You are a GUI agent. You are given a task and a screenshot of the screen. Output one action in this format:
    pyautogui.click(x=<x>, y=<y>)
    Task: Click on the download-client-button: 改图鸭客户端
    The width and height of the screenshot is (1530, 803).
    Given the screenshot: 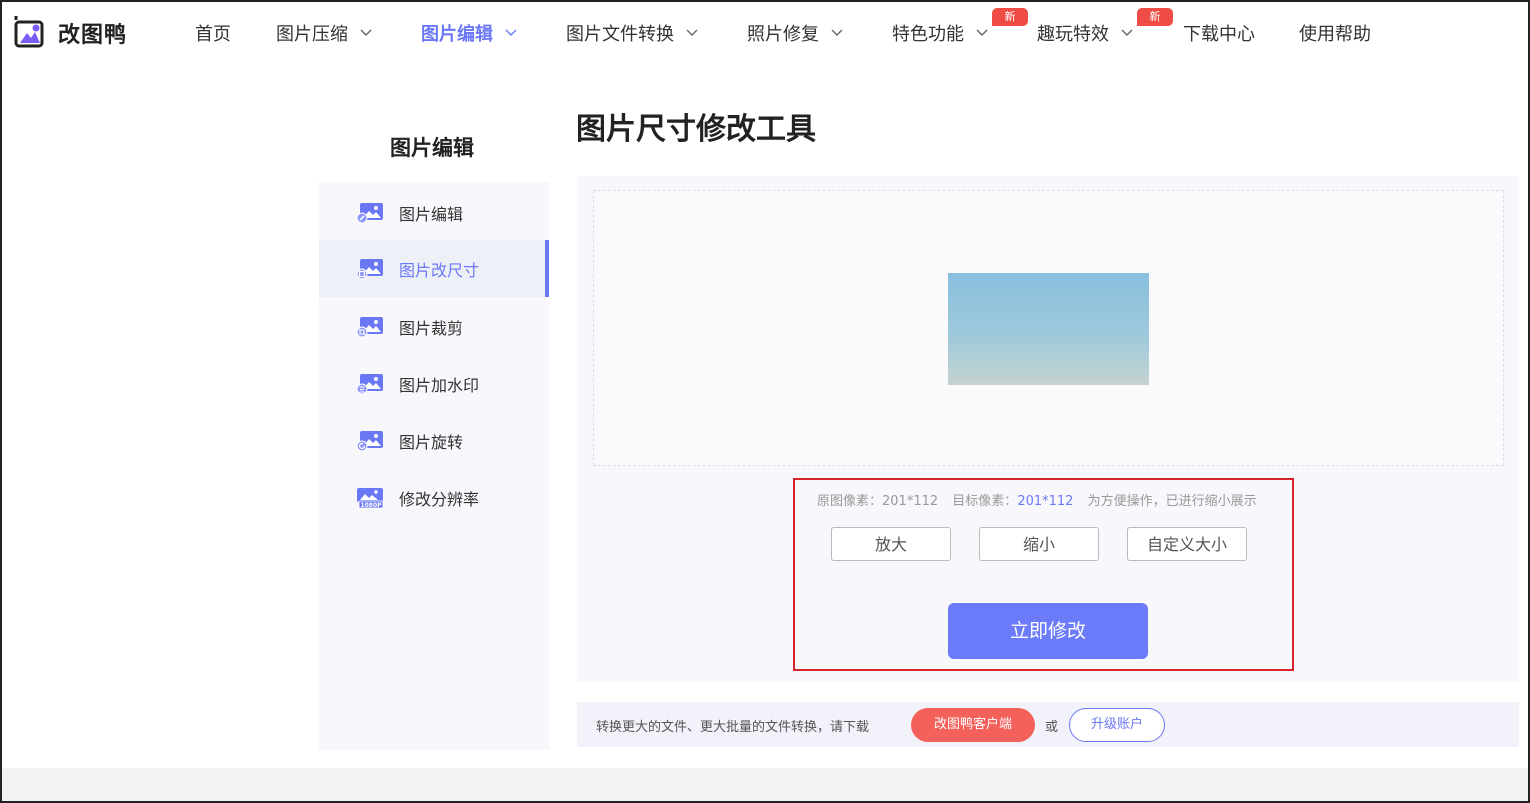 What is the action you would take?
    pyautogui.click(x=973, y=725)
    